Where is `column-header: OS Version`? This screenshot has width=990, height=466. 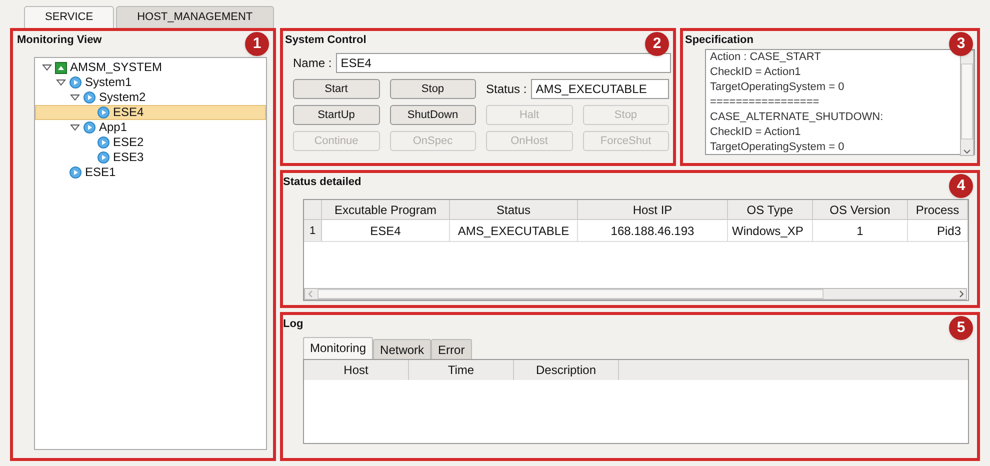
column-header: OS Version is located at coordinates (860, 209).